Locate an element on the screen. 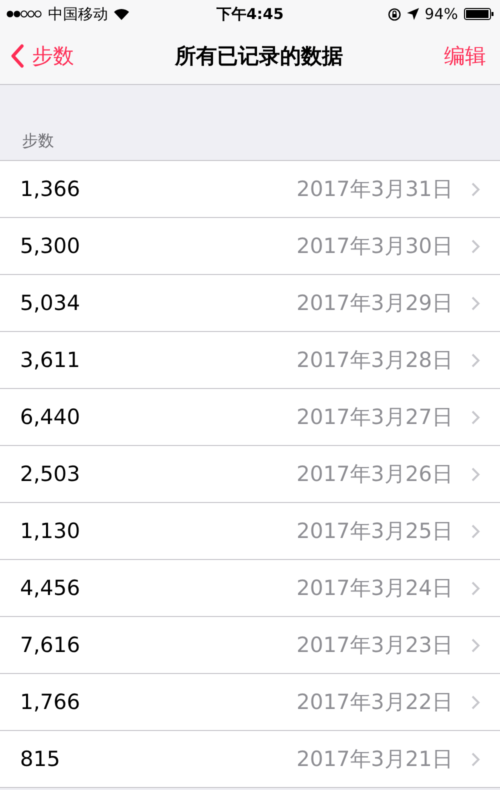 This screenshot has height=790, width=500. record-date: 2017年3月30日 is located at coordinates (374, 246).